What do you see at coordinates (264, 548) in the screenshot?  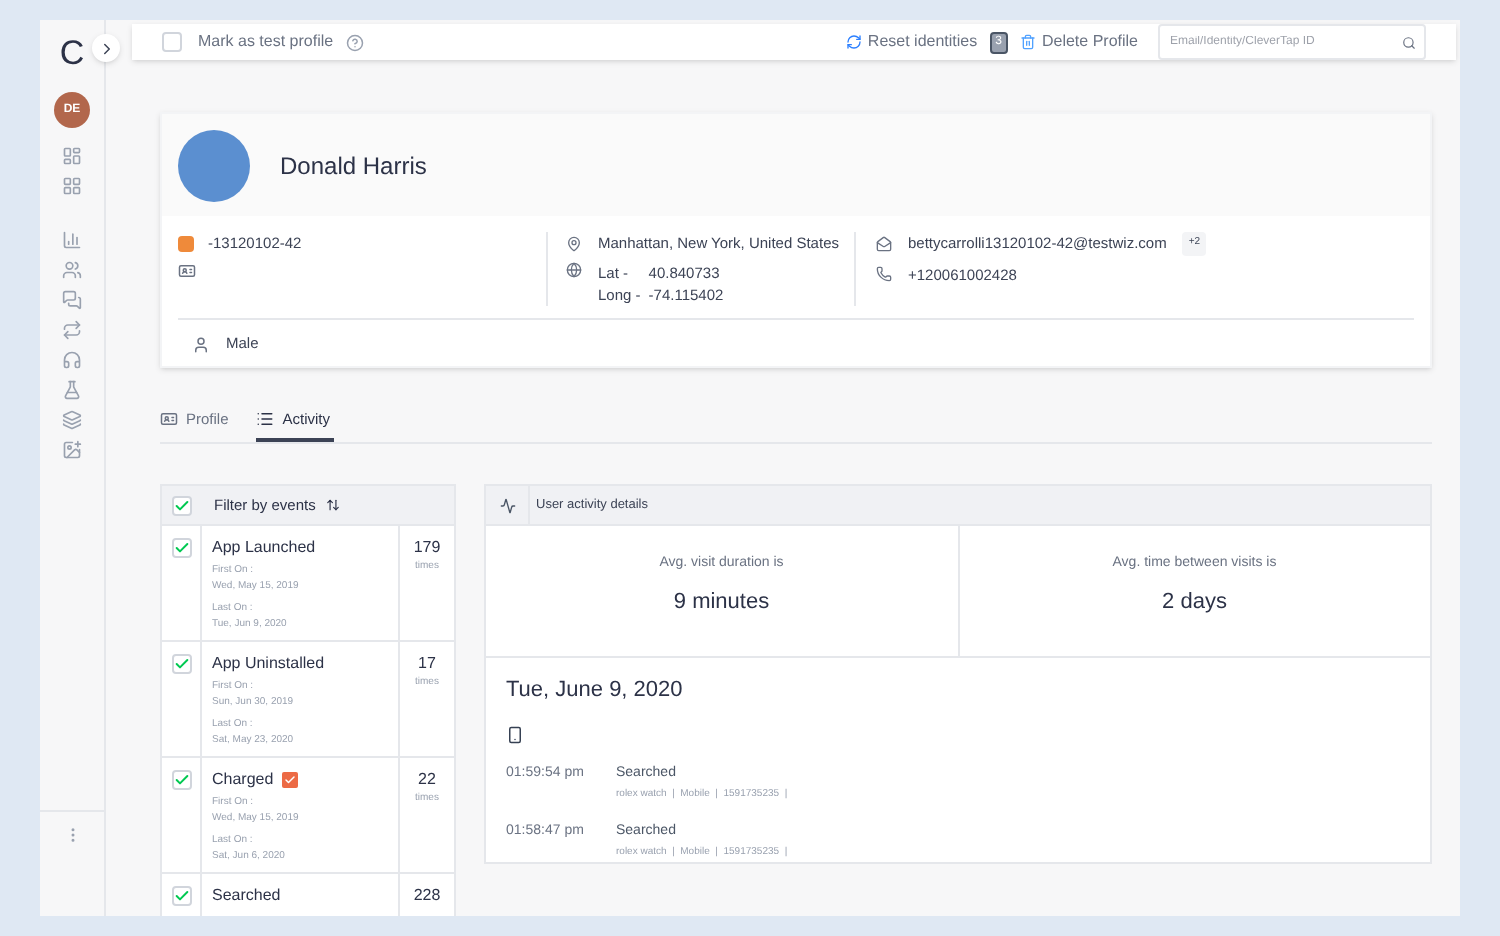 I see `event-name: App Launched` at bounding box center [264, 548].